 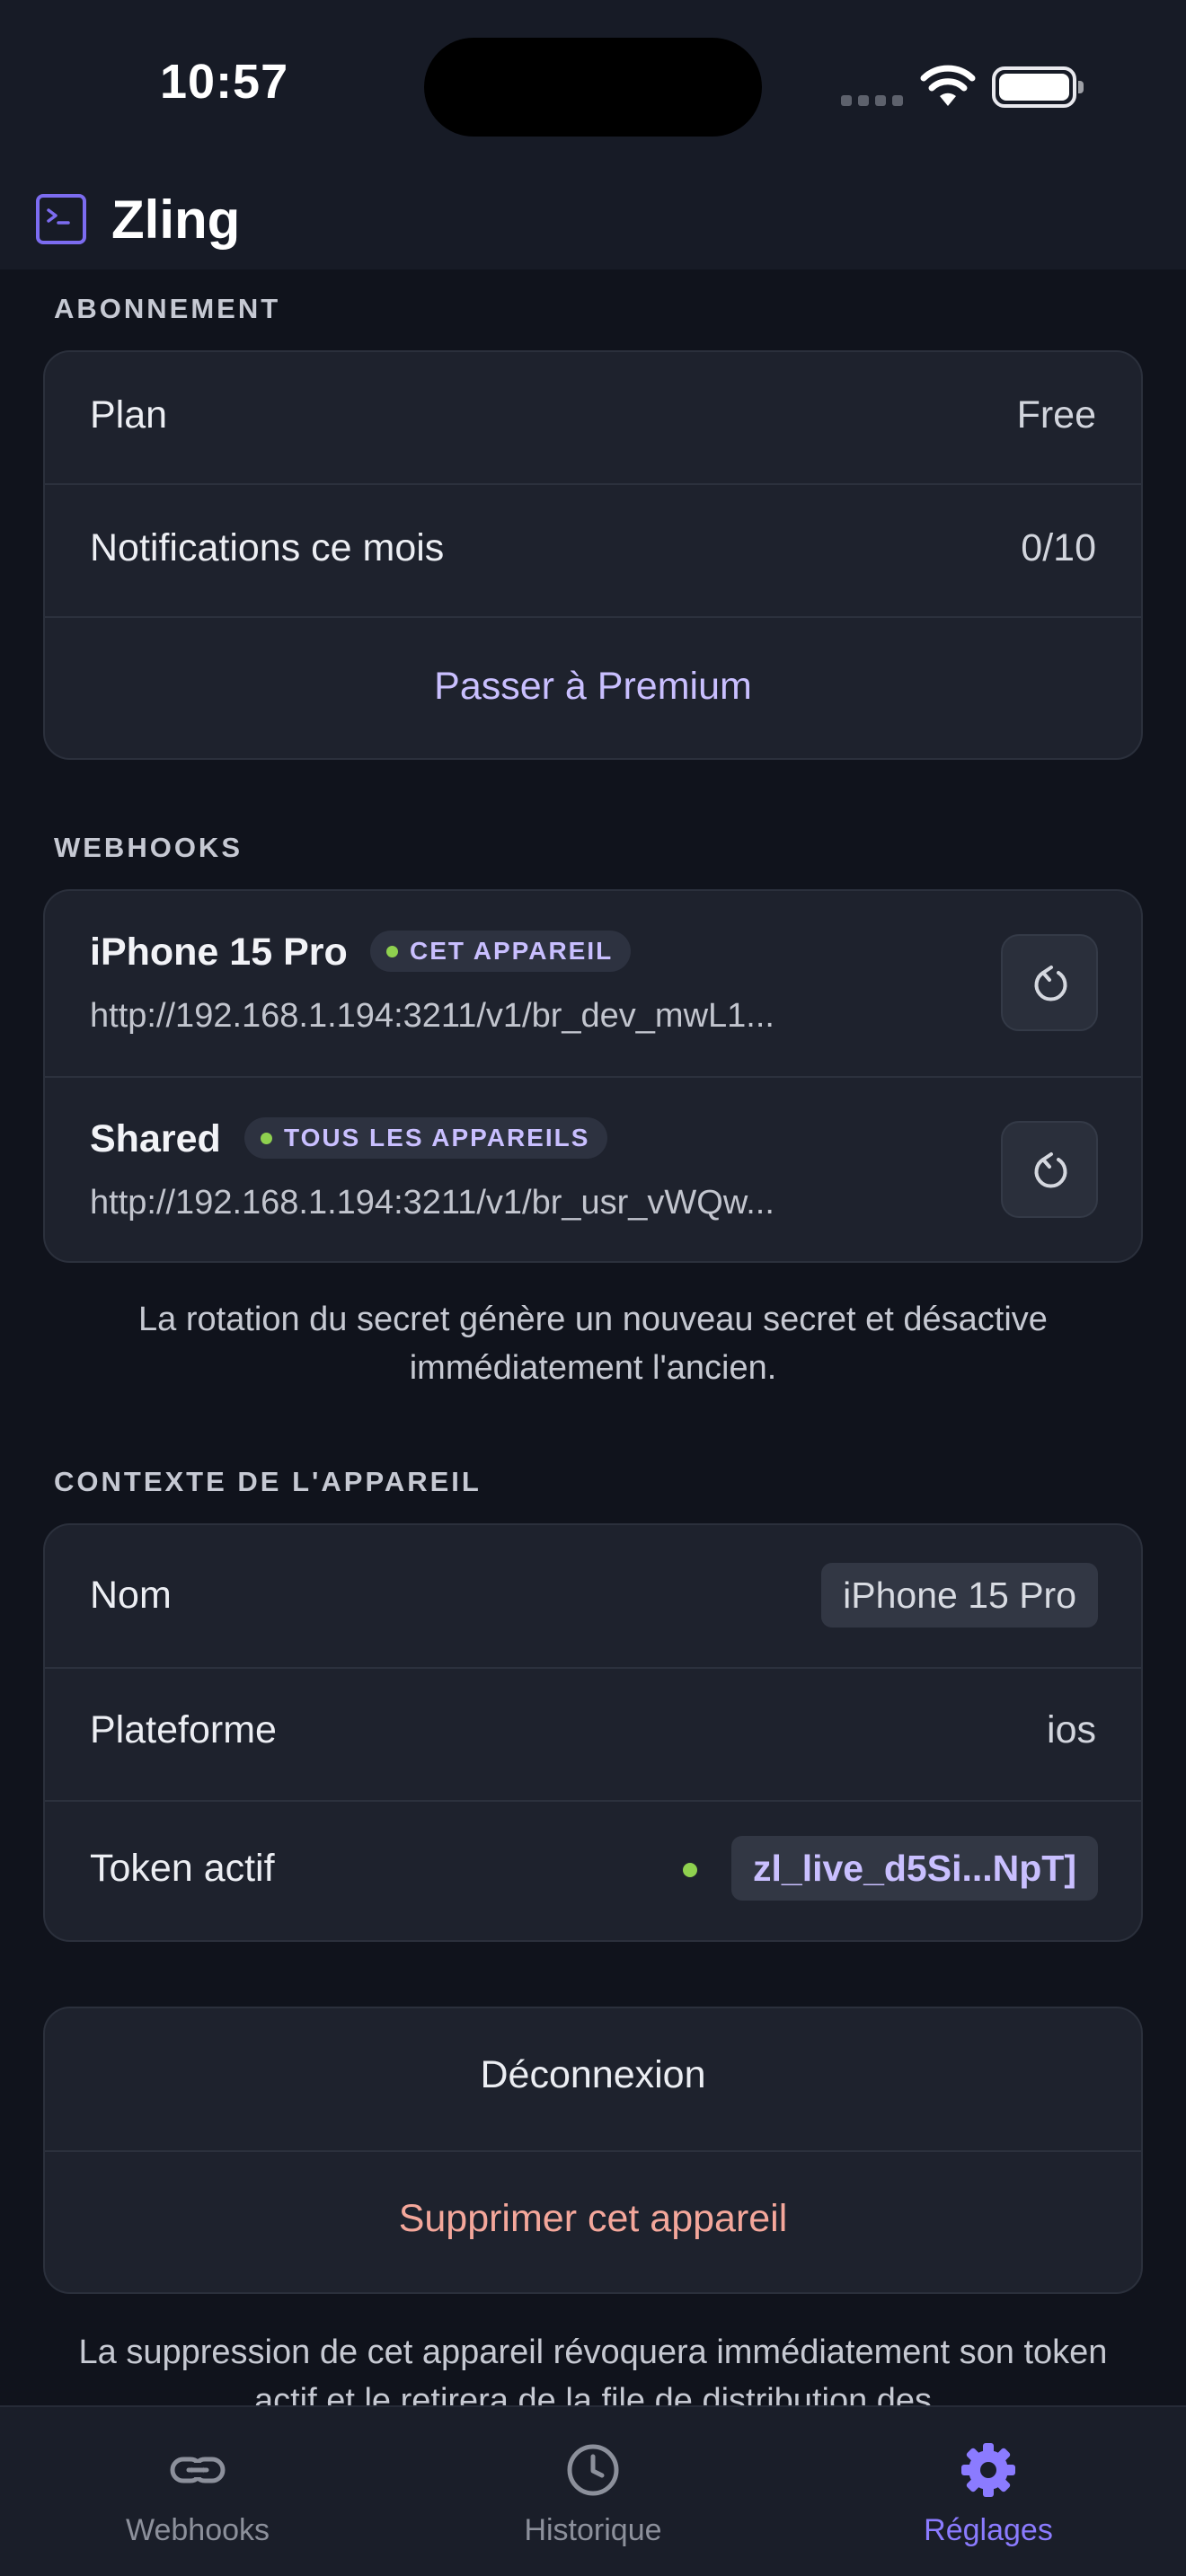 What do you see at coordinates (61, 219) in the screenshot?
I see `terminal-logo-icon` at bounding box center [61, 219].